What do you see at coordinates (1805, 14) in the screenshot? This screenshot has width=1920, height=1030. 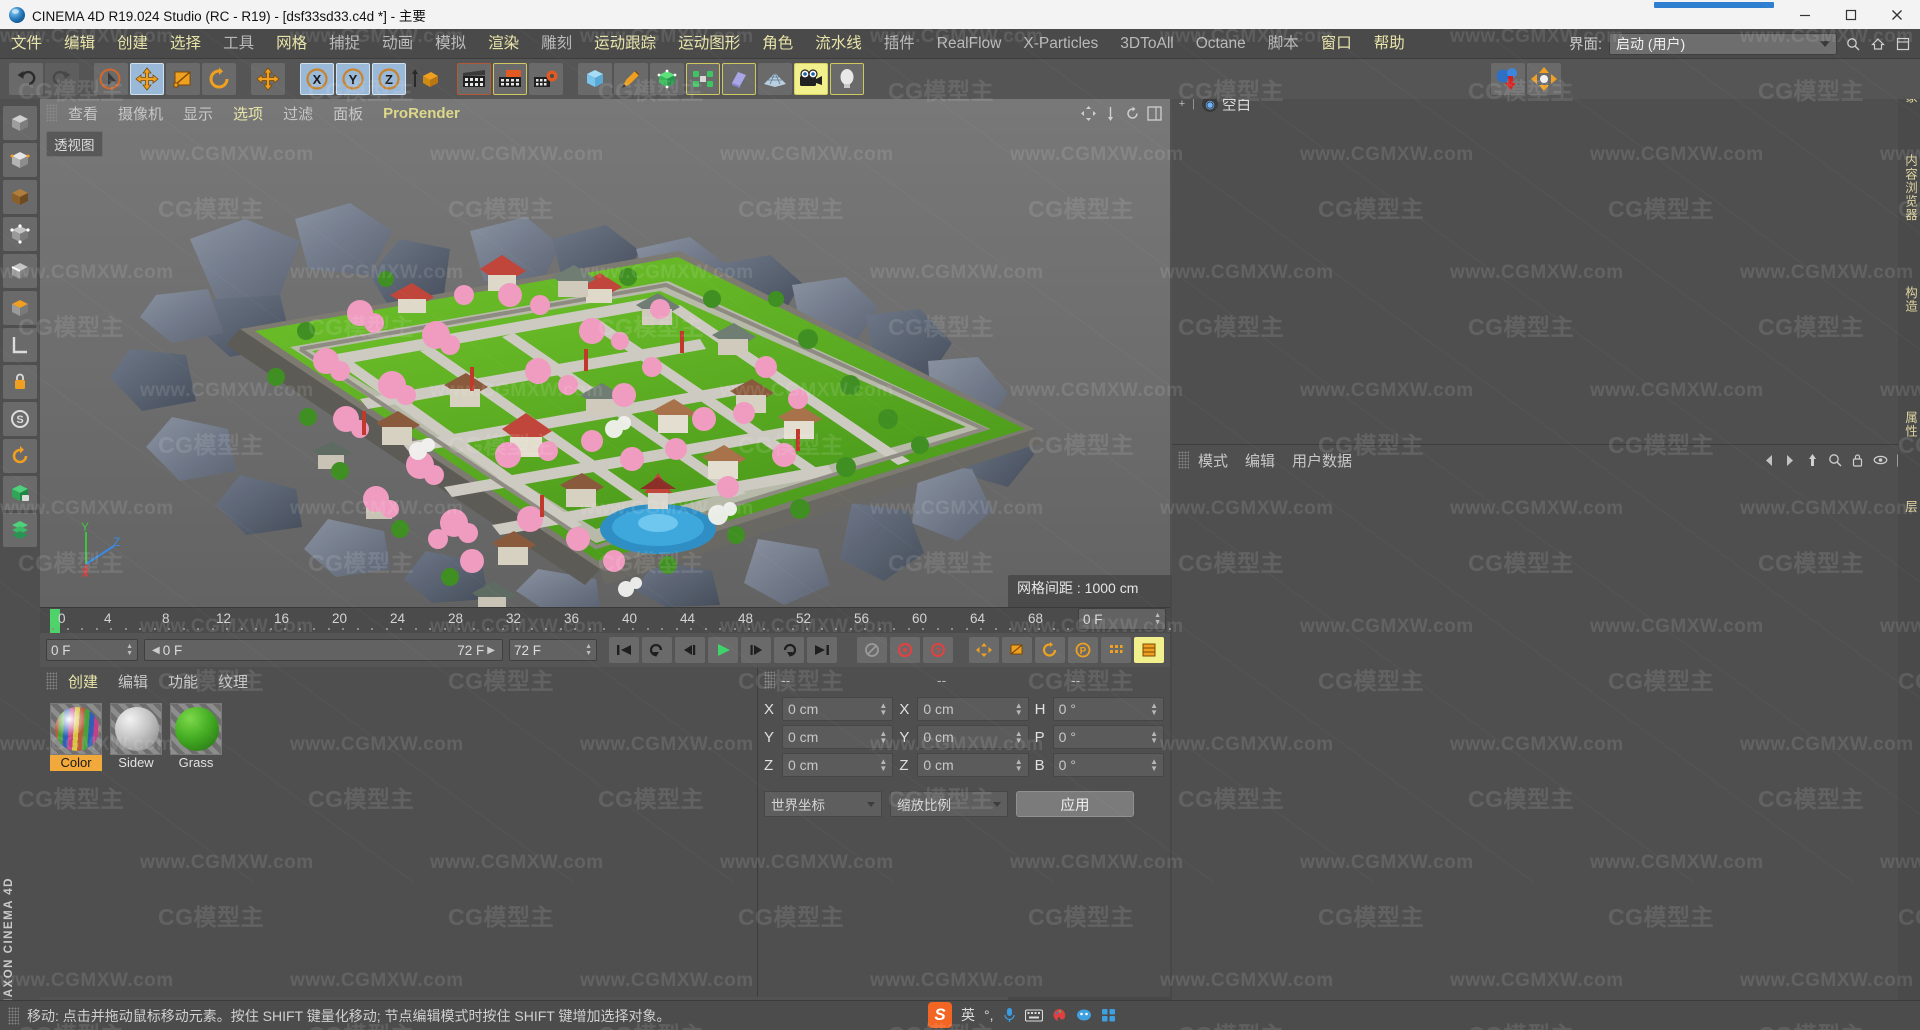 I see `minimize-button` at bounding box center [1805, 14].